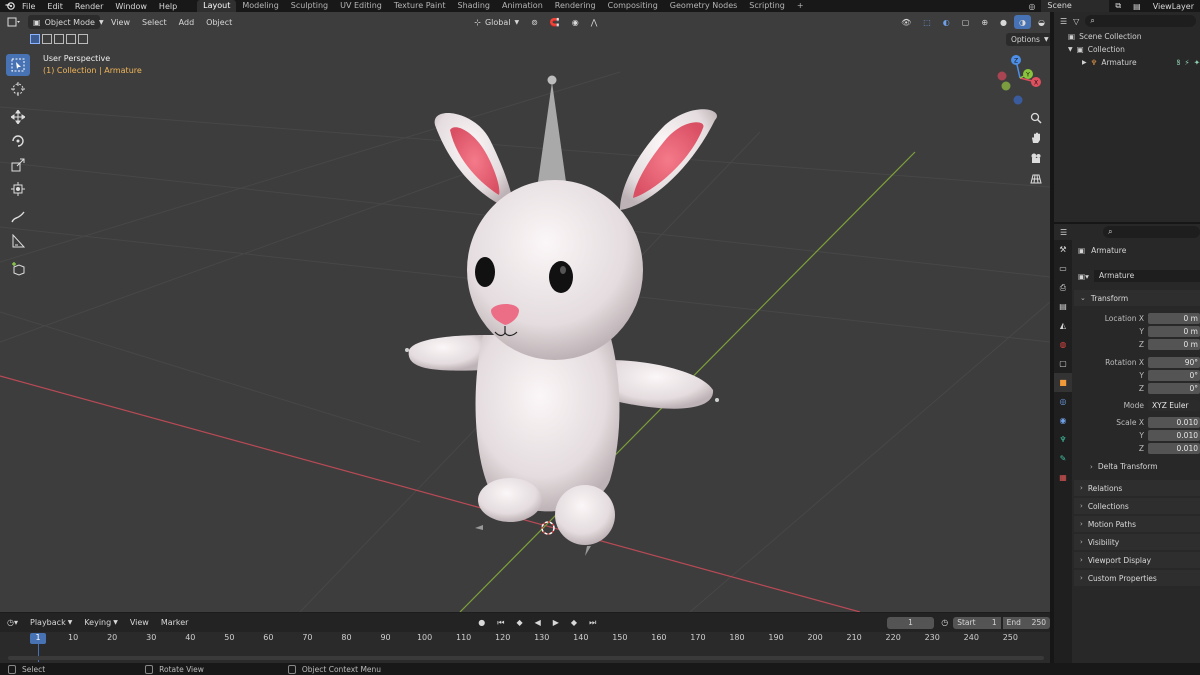 Image resolution: width=1200 pixels, height=675 pixels. What do you see at coordinates (309, 6) in the screenshot?
I see `tab-sculpting: Sculpting` at bounding box center [309, 6].